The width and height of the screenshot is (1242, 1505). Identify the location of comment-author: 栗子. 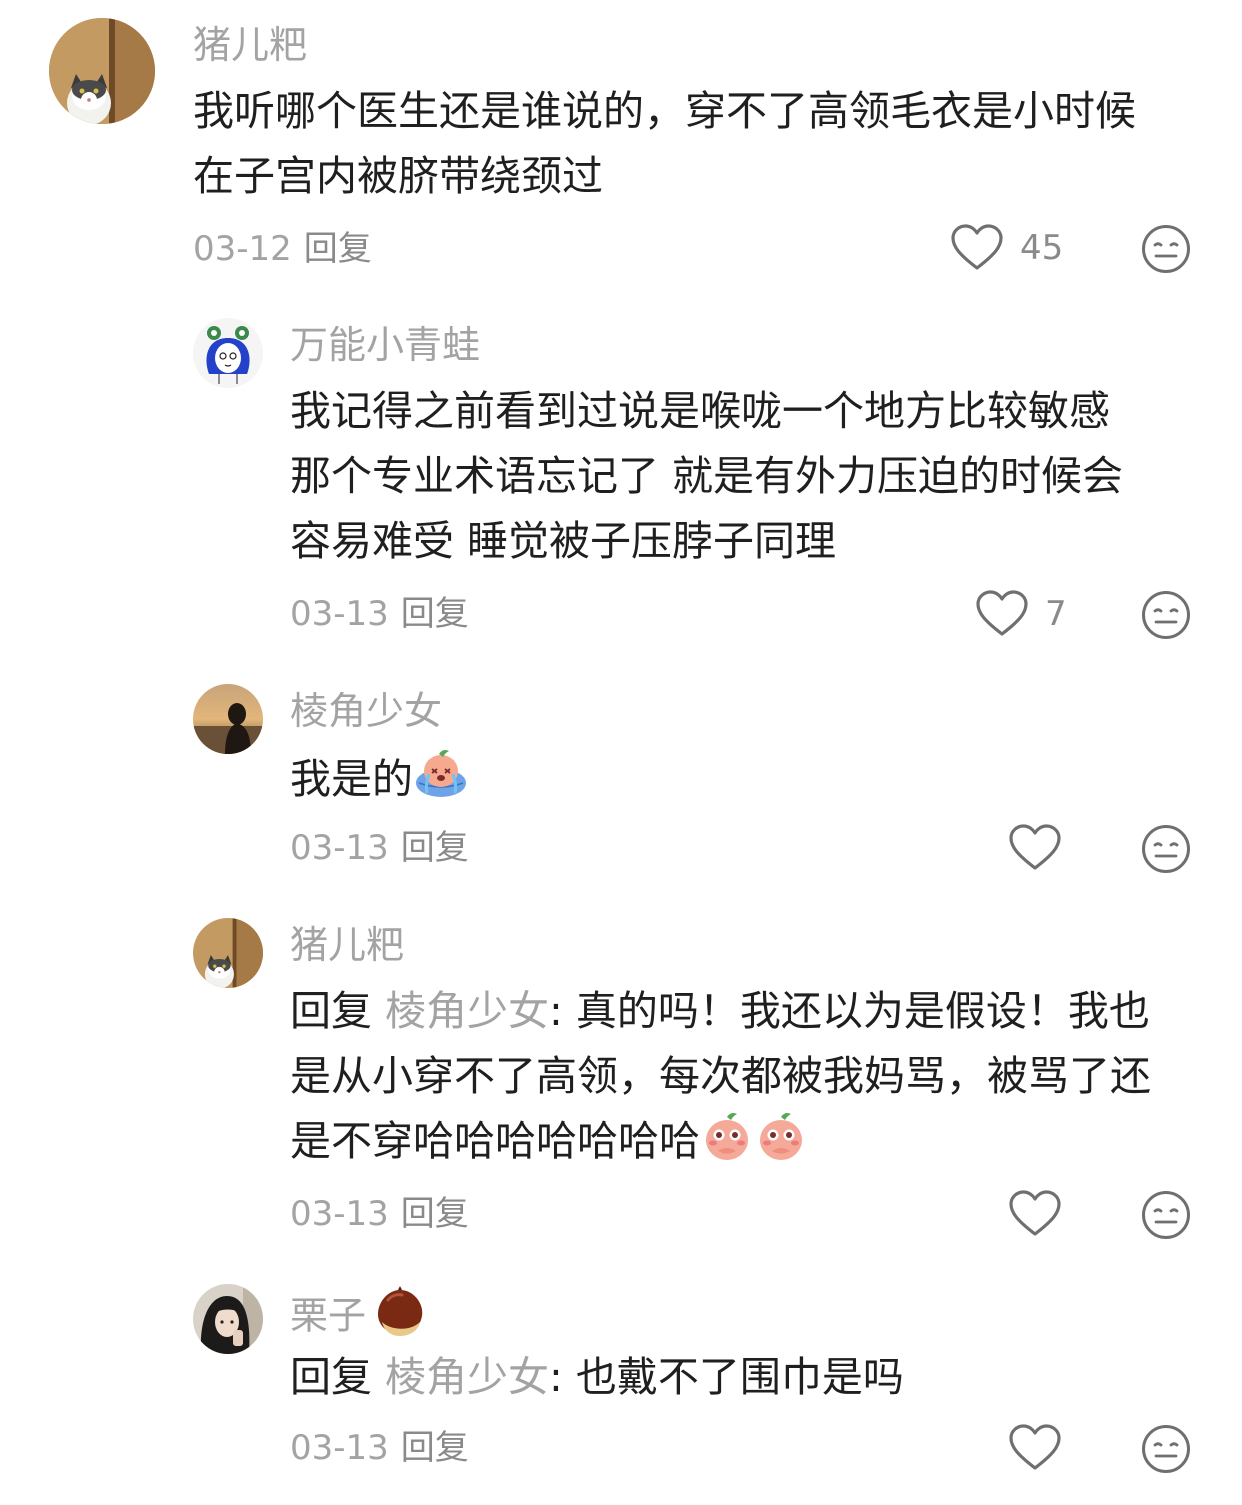
(358, 1318).